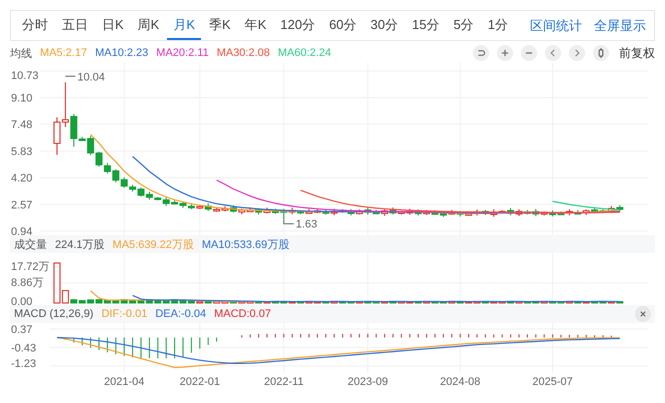  Describe the element at coordinates (21, 53) in the screenshot. I see `ma-label: 均线` at that location.